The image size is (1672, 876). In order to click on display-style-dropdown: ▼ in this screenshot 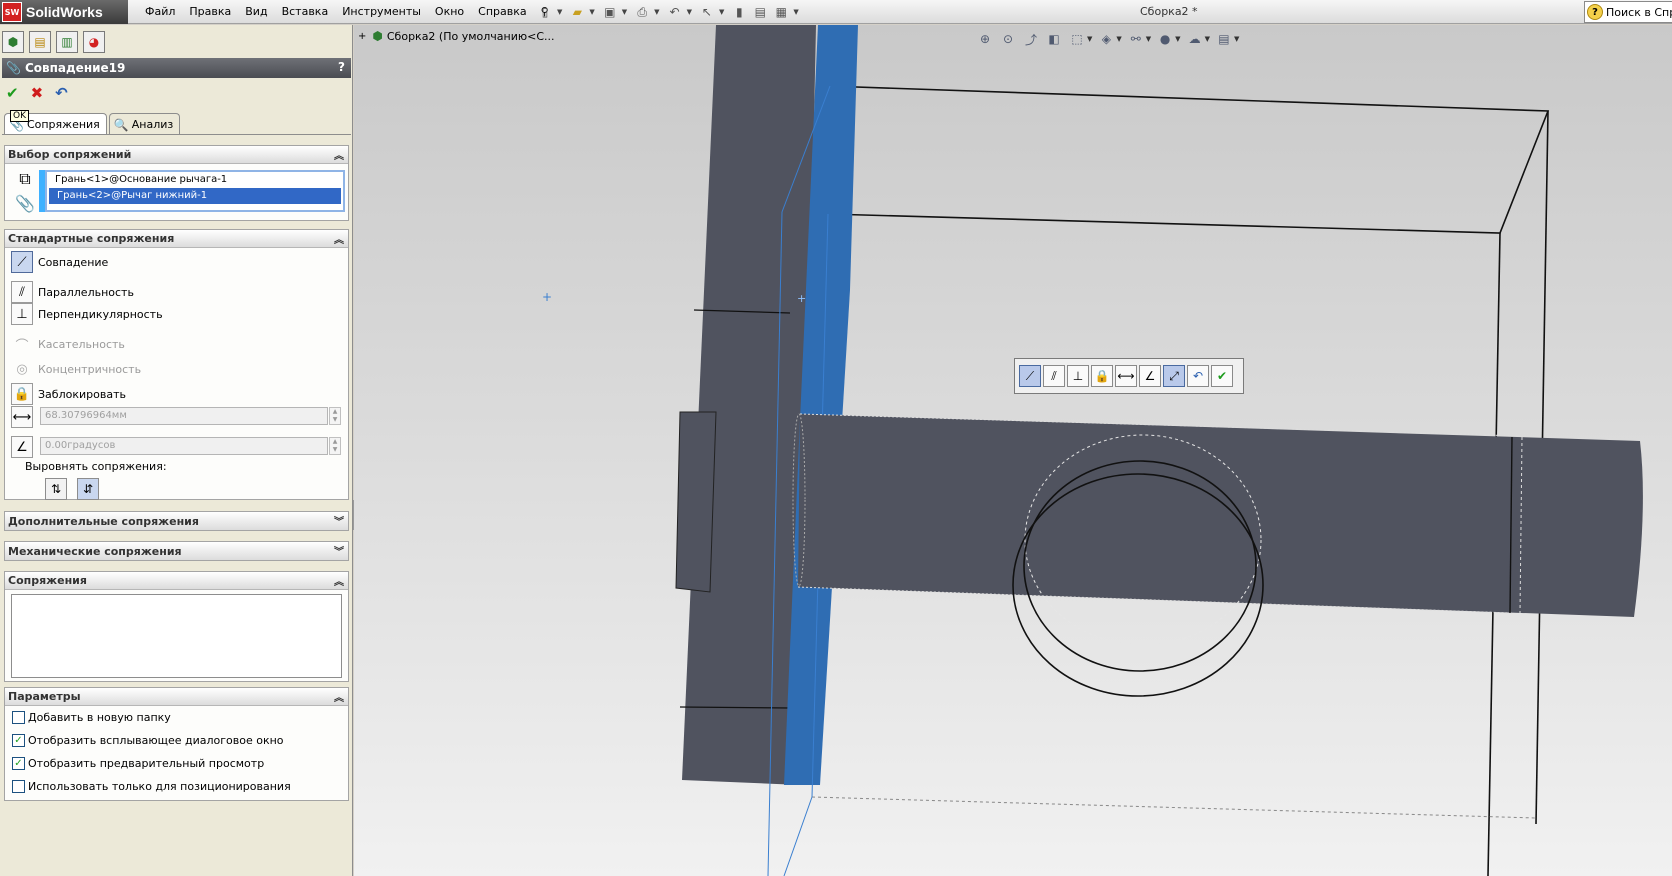, I will do `click(1118, 39)`.